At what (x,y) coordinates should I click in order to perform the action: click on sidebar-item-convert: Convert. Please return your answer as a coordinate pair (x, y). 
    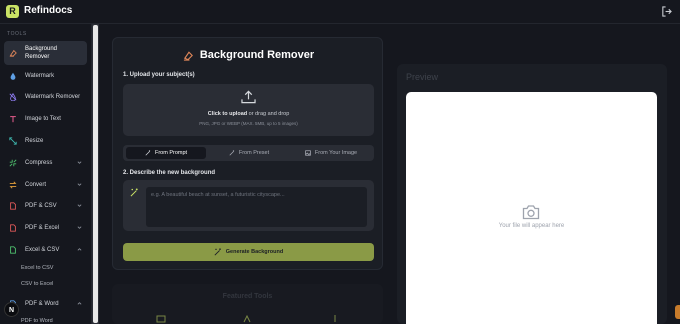
    Looking at the image, I should click on (45, 185).